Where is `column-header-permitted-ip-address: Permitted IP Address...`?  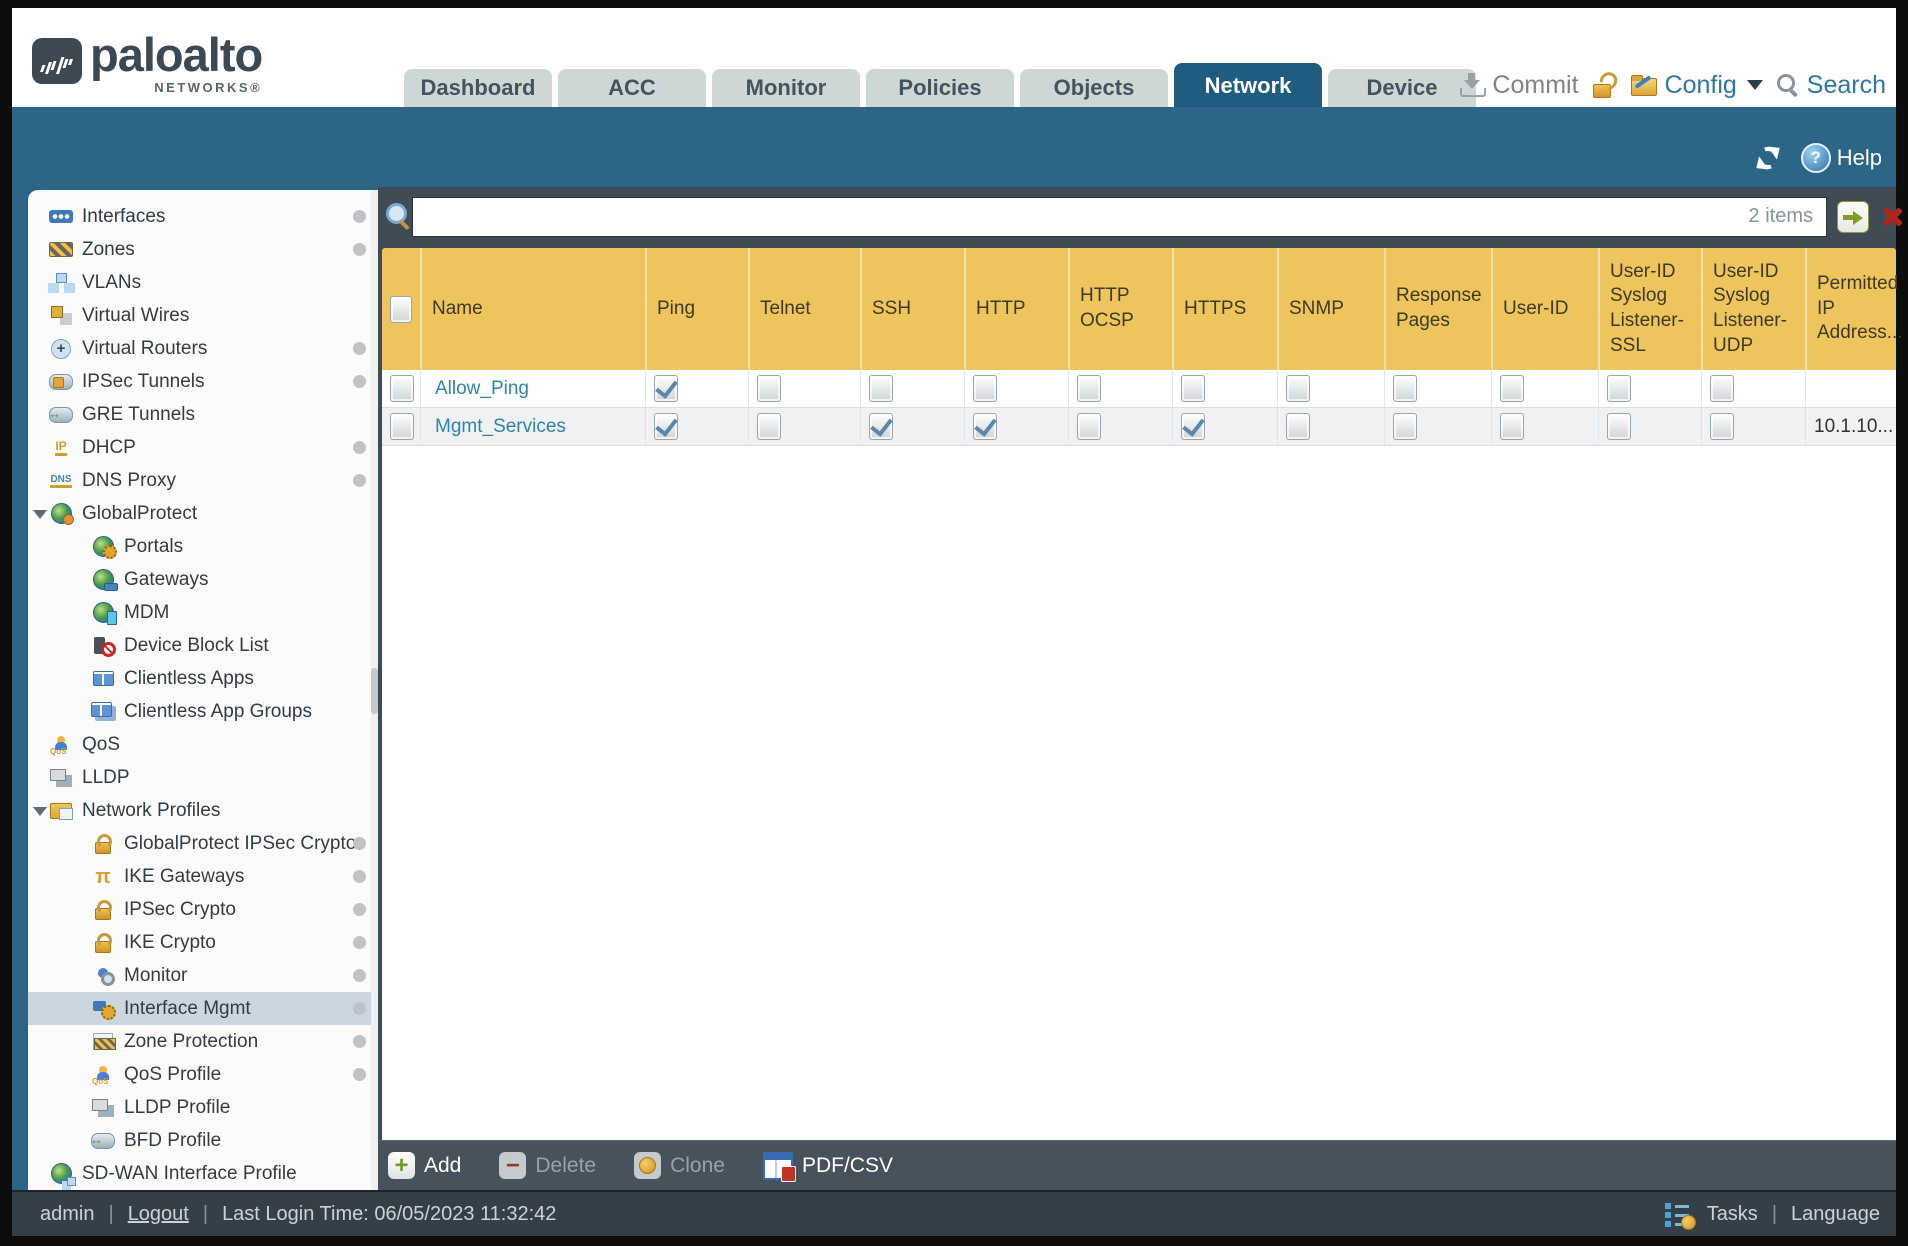
column-header-permitted-ip-address: Permitted IP Address... is located at coordinates (1854, 309).